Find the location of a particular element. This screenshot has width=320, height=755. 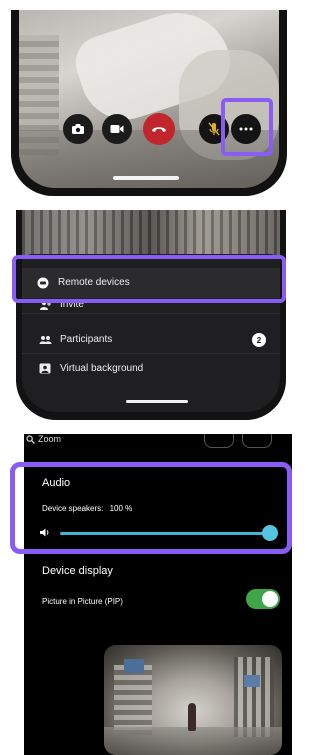

video-feed is located at coordinates (151, 234).